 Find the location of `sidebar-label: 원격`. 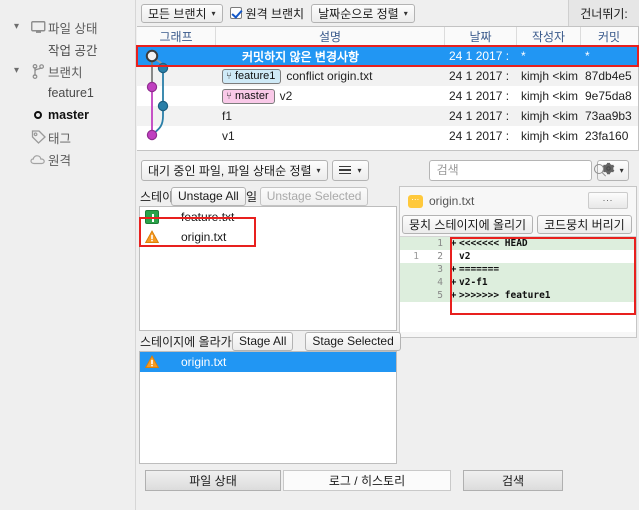

sidebar-label: 원격 is located at coordinates (60, 160).